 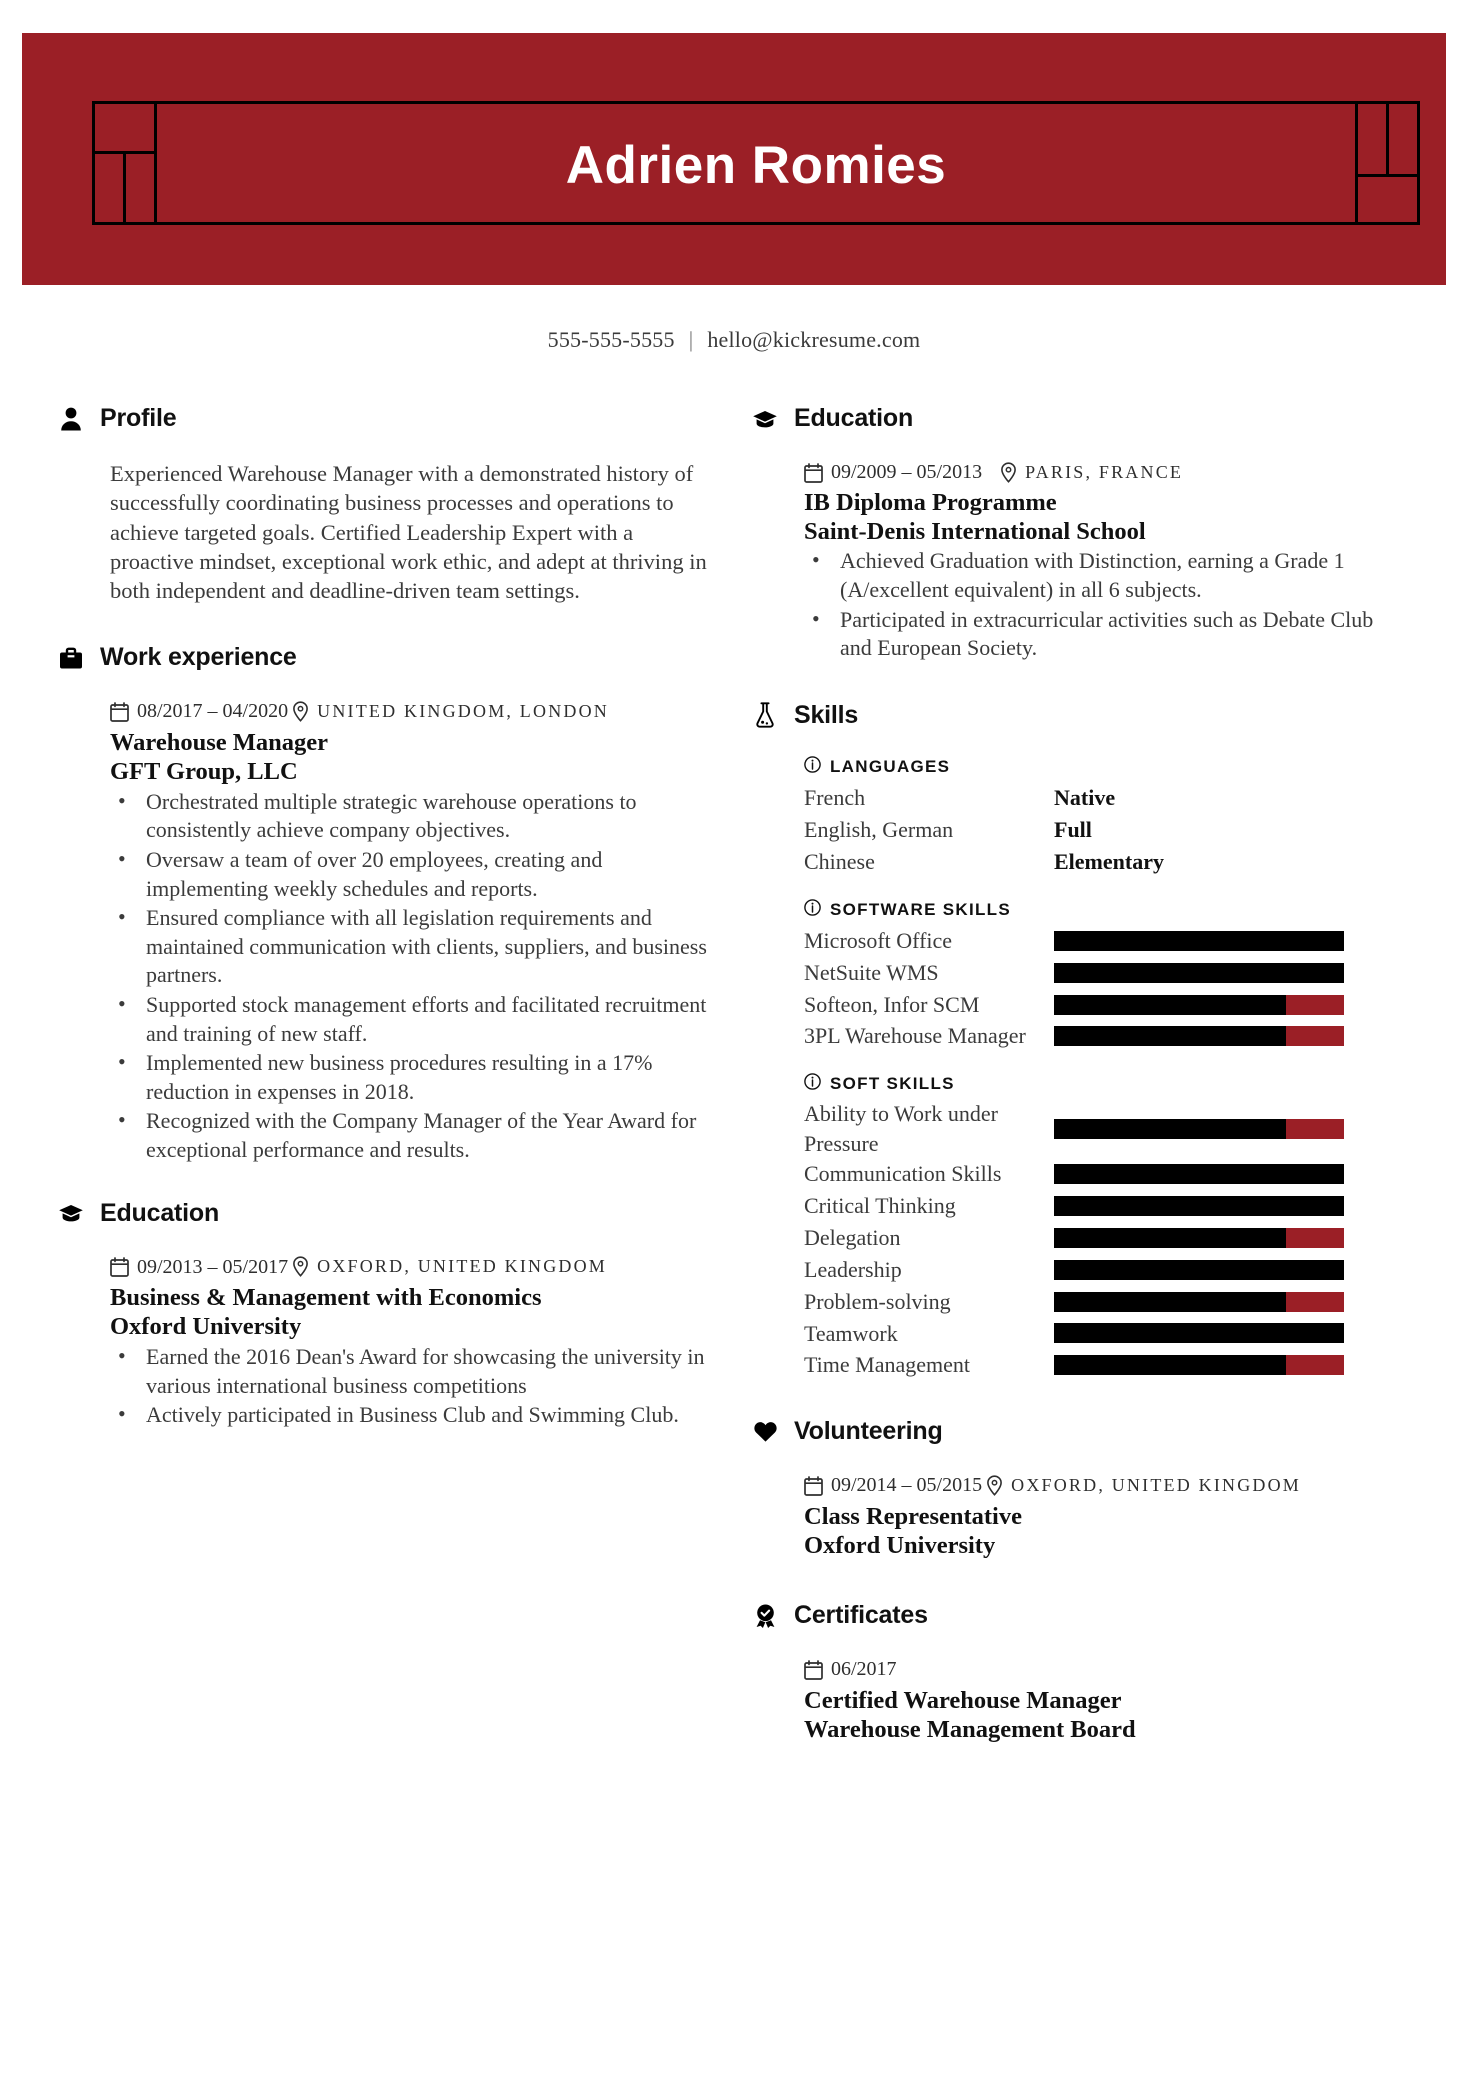 What do you see at coordinates (915, 1036) in the screenshot?
I see `skill-name: 3PL Warehouse Manager` at bounding box center [915, 1036].